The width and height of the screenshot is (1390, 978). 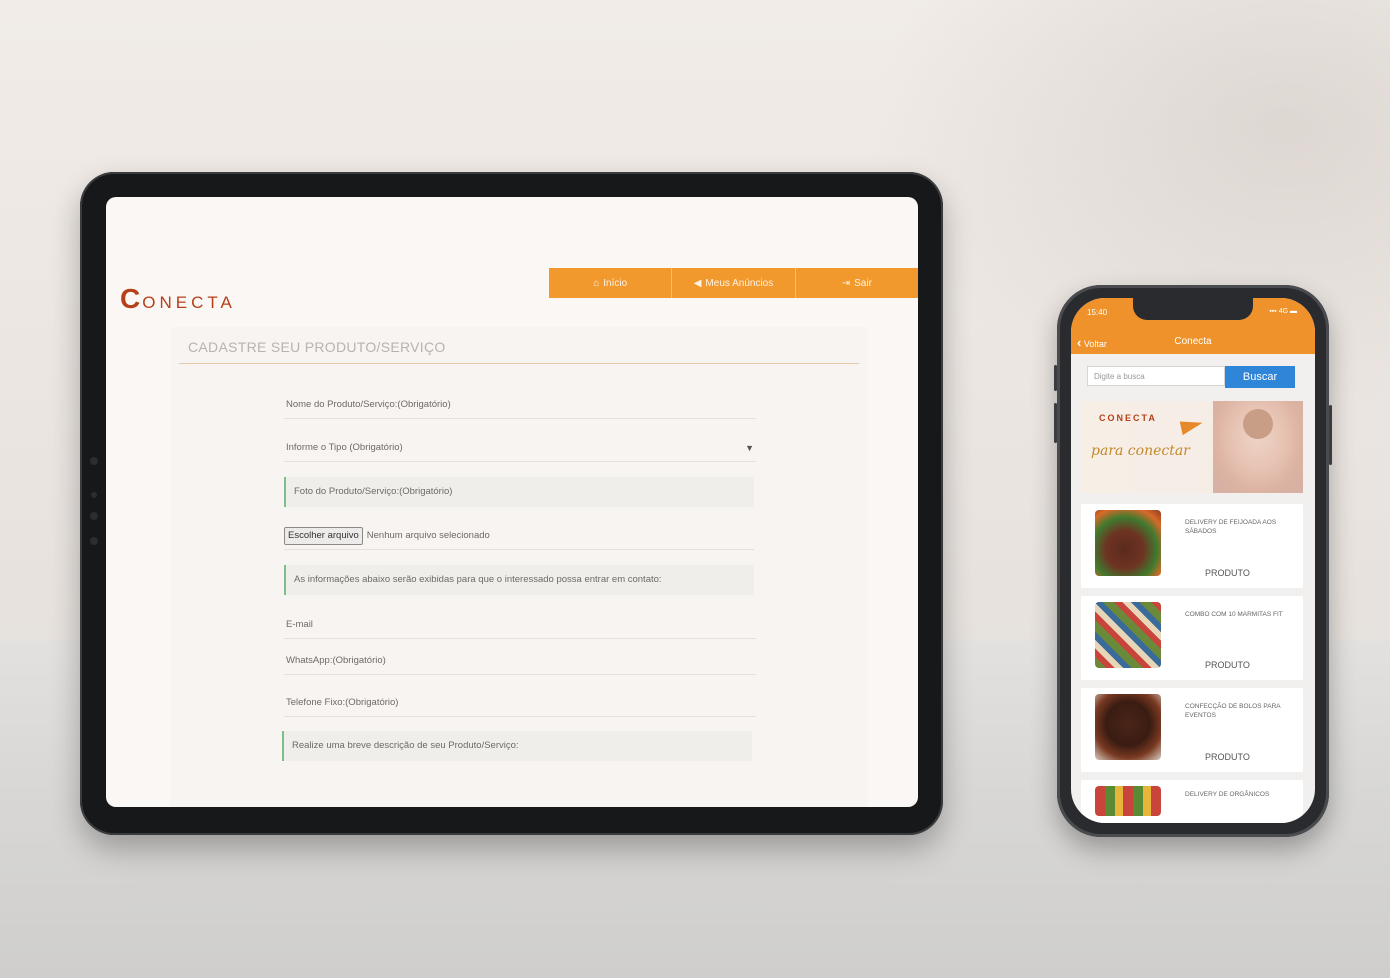 I want to click on feijoada-photo, so click(x=1128, y=543).